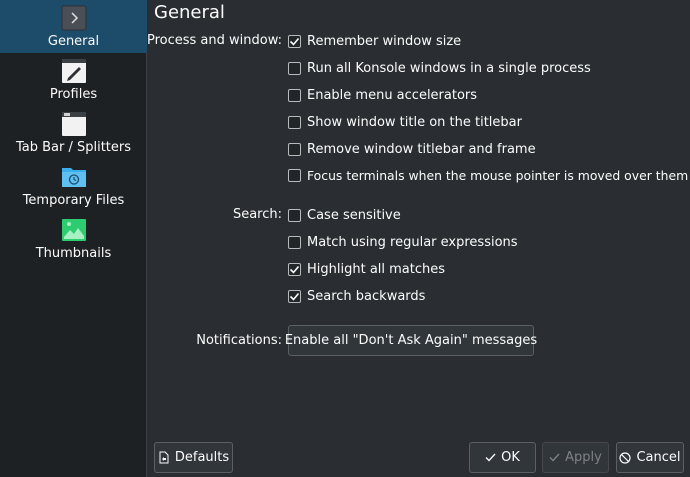  I want to click on search-label: Search:, so click(257, 214).